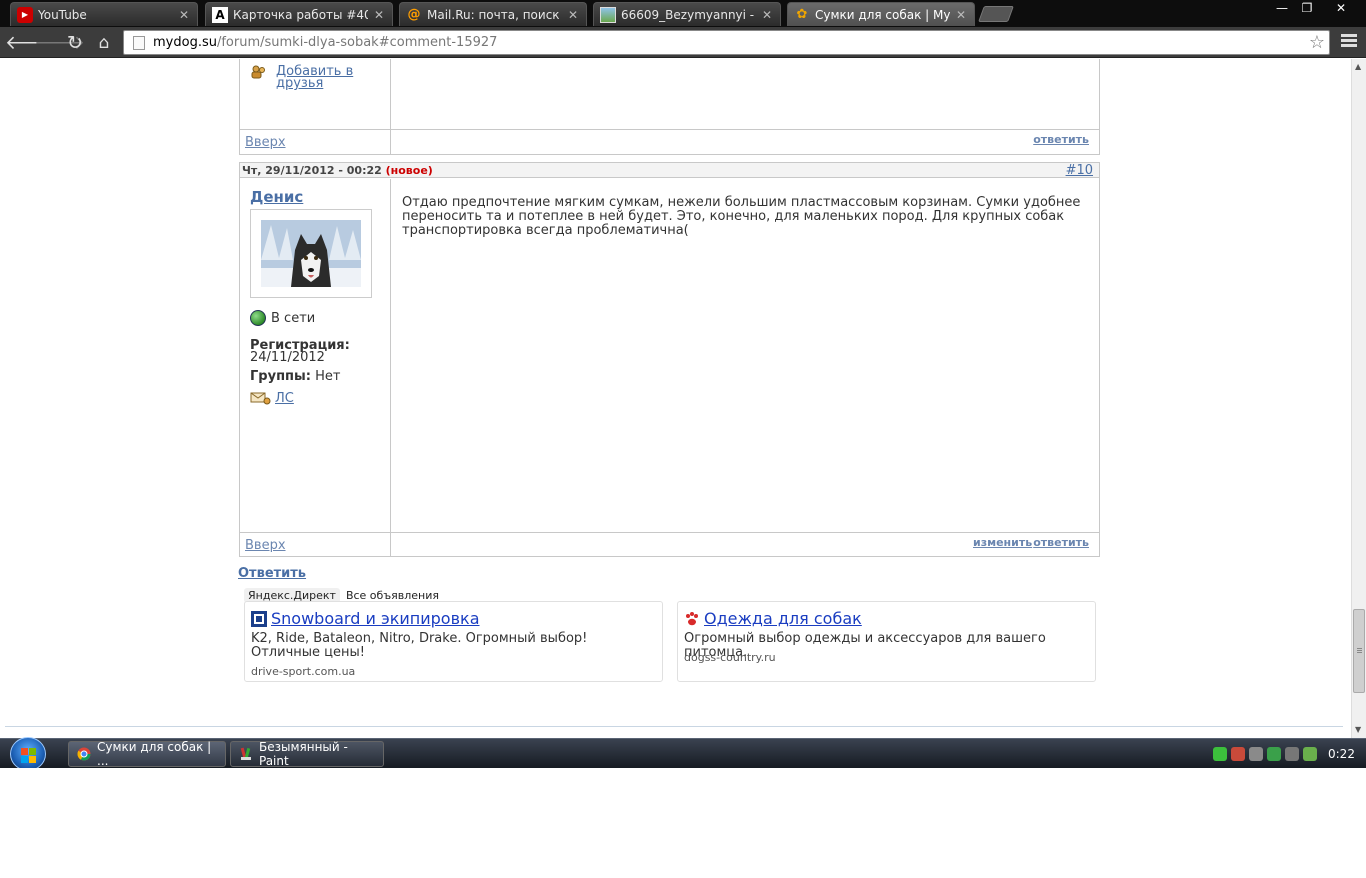  I want to click on tab-mailru: @ Mail.Ru: почта, поиск в и ✕, so click(493, 14).